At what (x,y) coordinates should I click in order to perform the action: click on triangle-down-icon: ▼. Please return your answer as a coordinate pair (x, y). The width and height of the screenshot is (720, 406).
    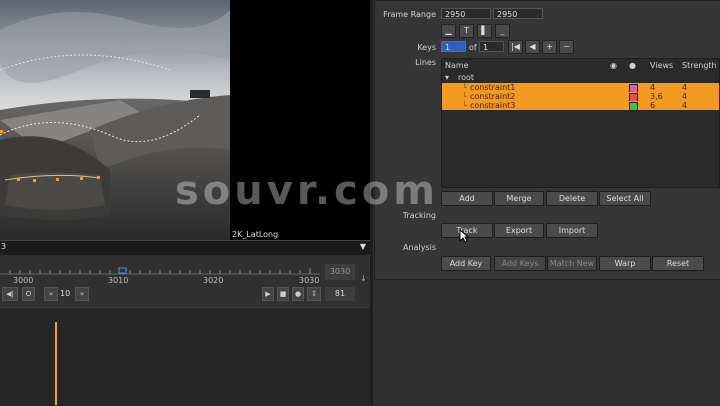
    Looking at the image, I should click on (363, 246).